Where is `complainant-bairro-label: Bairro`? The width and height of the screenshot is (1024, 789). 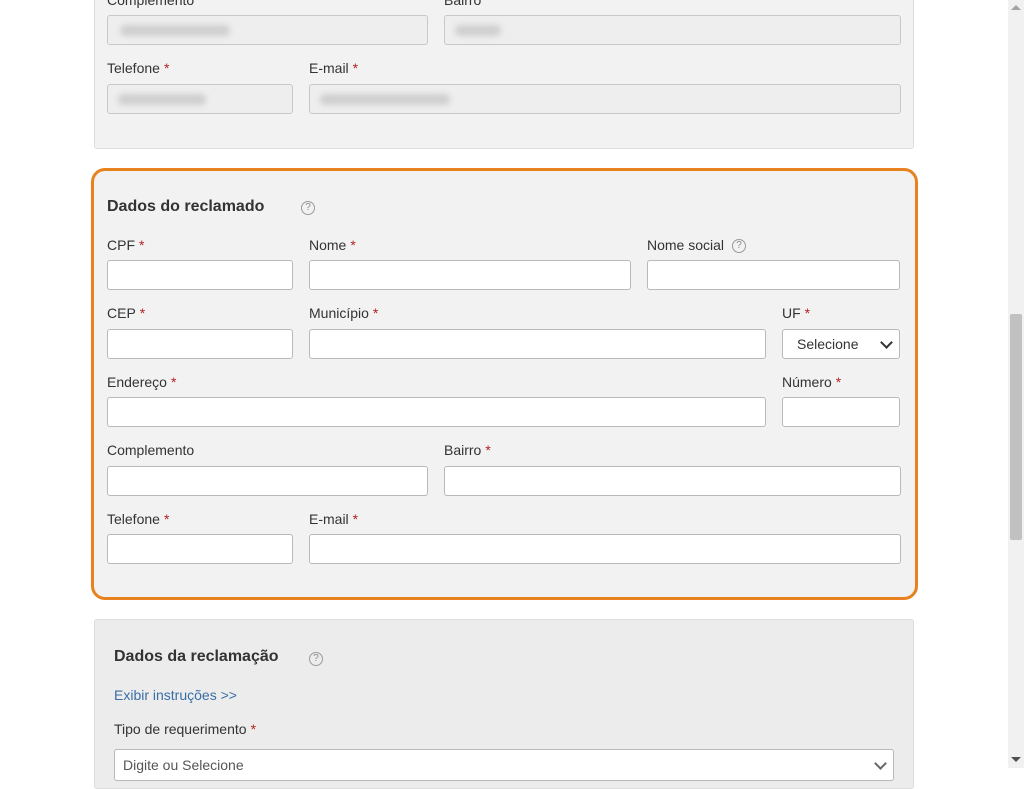 complainant-bairro-label: Bairro is located at coordinates (463, 4).